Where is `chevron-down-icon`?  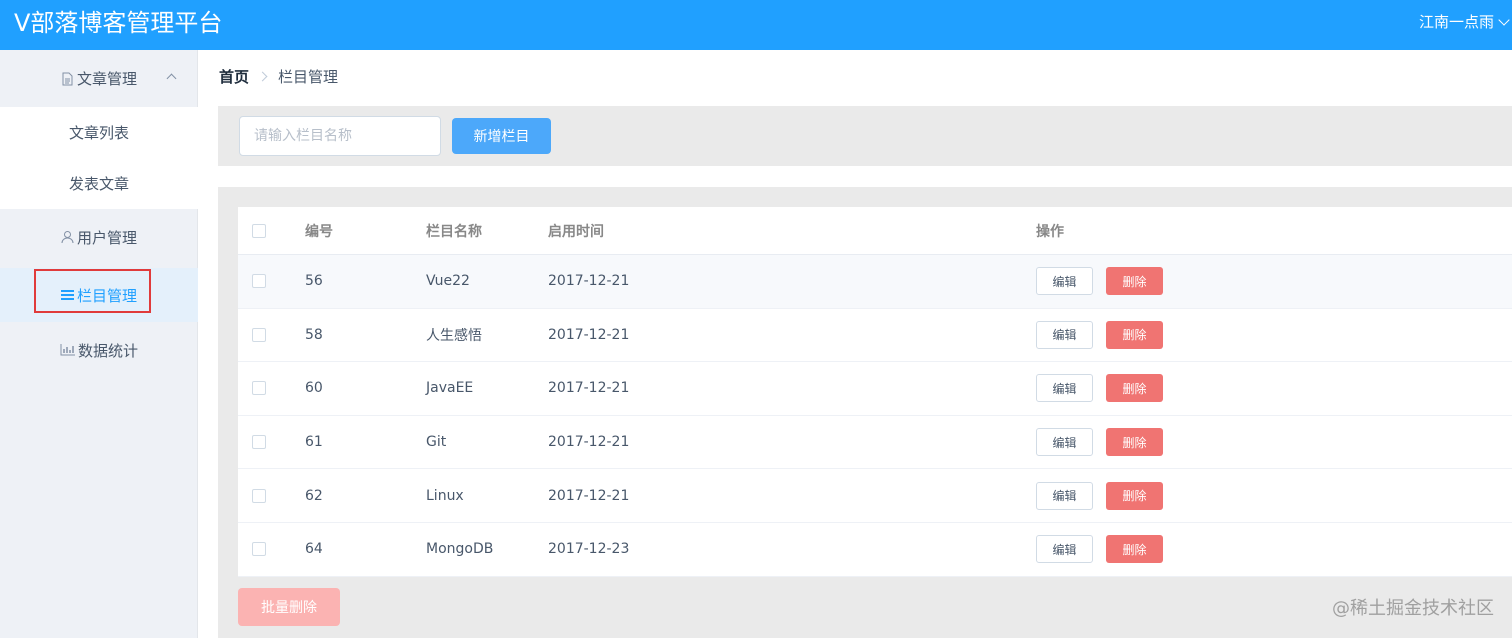
chevron-down-icon is located at coordinates (1504, 20).